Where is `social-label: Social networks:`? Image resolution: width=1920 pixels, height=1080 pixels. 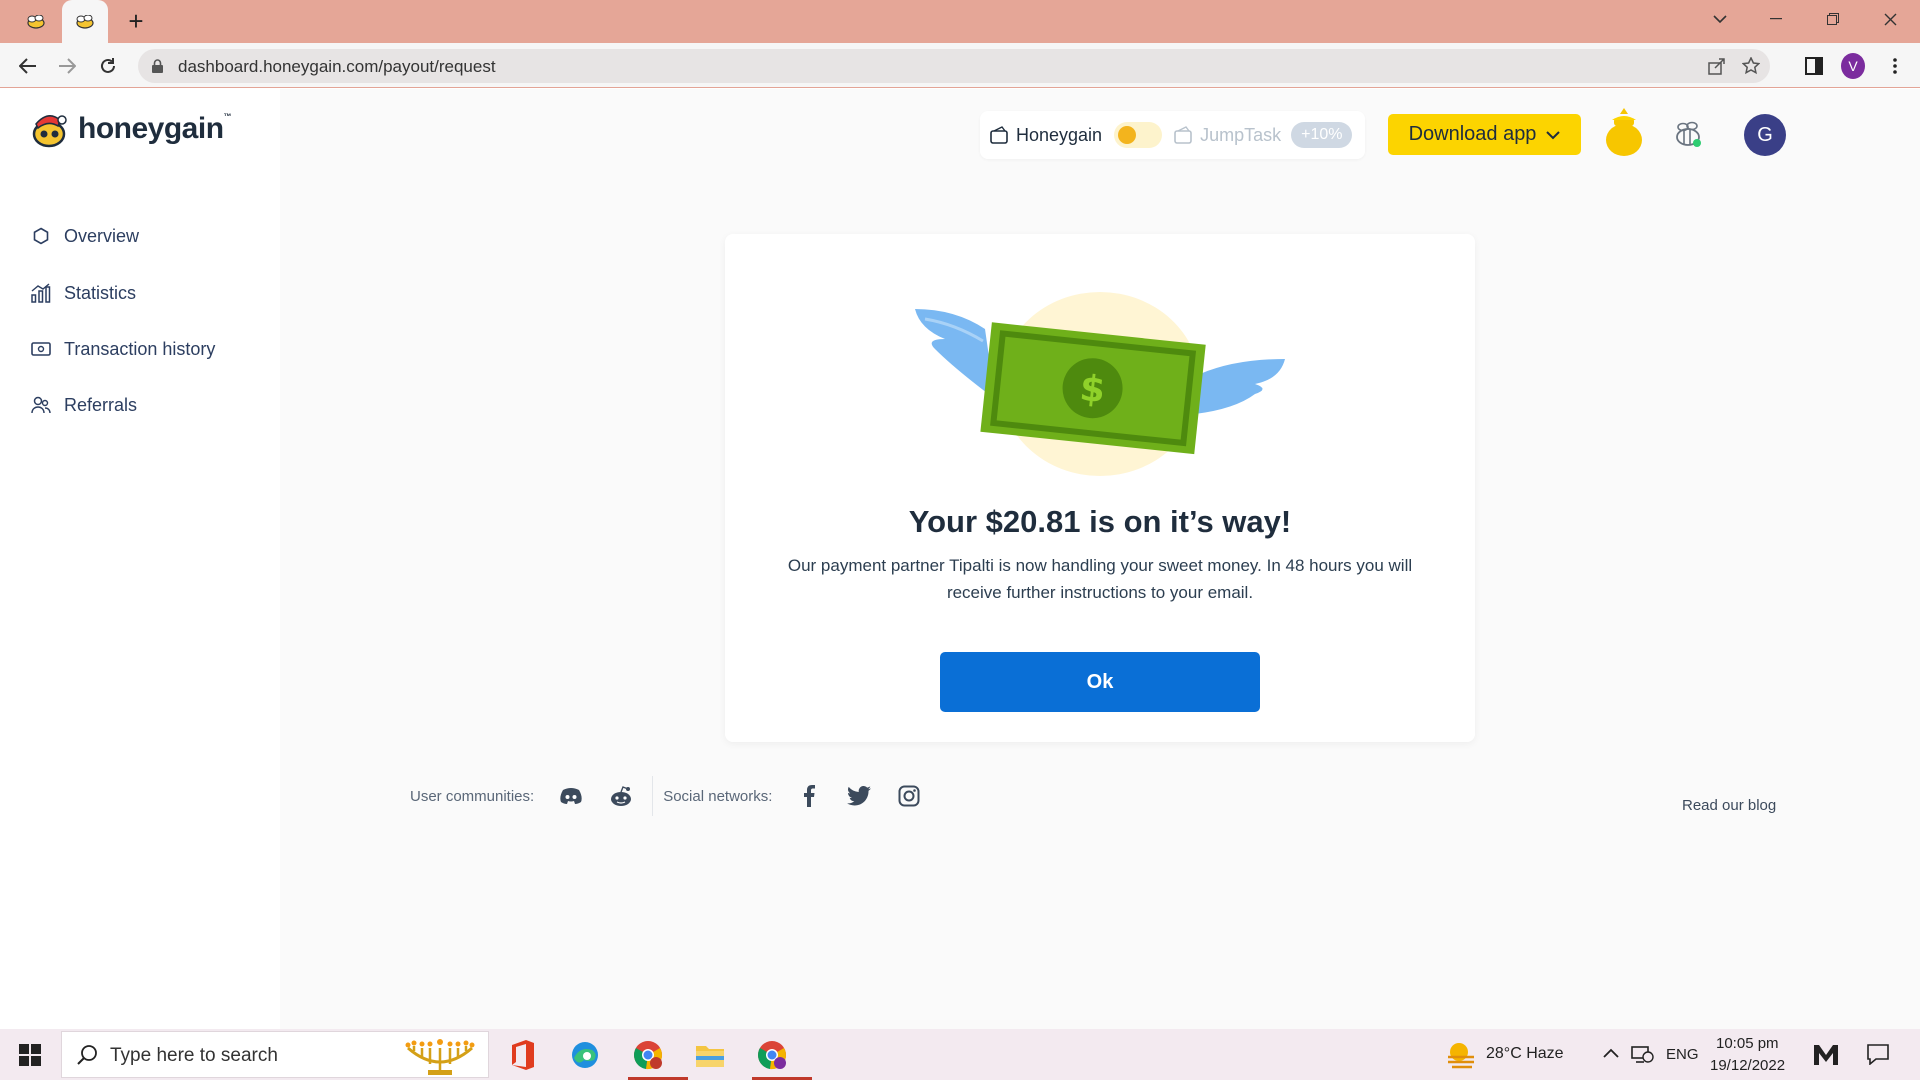 social-label: Social networks: is located at coordinates (718, 796).